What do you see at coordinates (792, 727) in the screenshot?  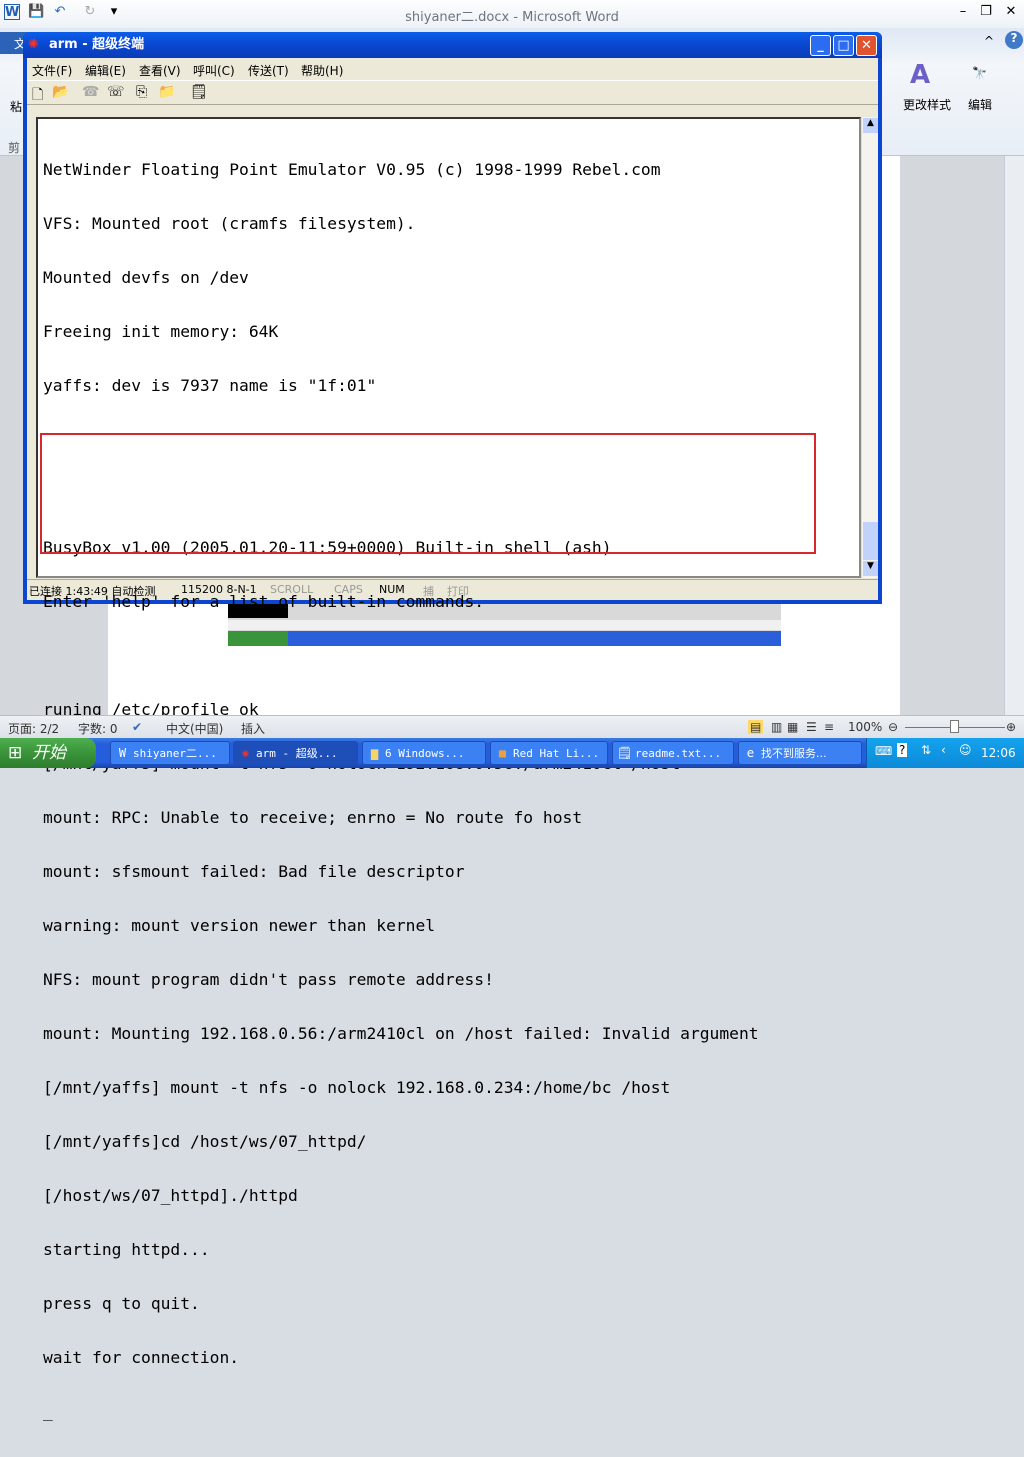 I see `web-layout-icon: ▦` at bounding box center [792, 727].